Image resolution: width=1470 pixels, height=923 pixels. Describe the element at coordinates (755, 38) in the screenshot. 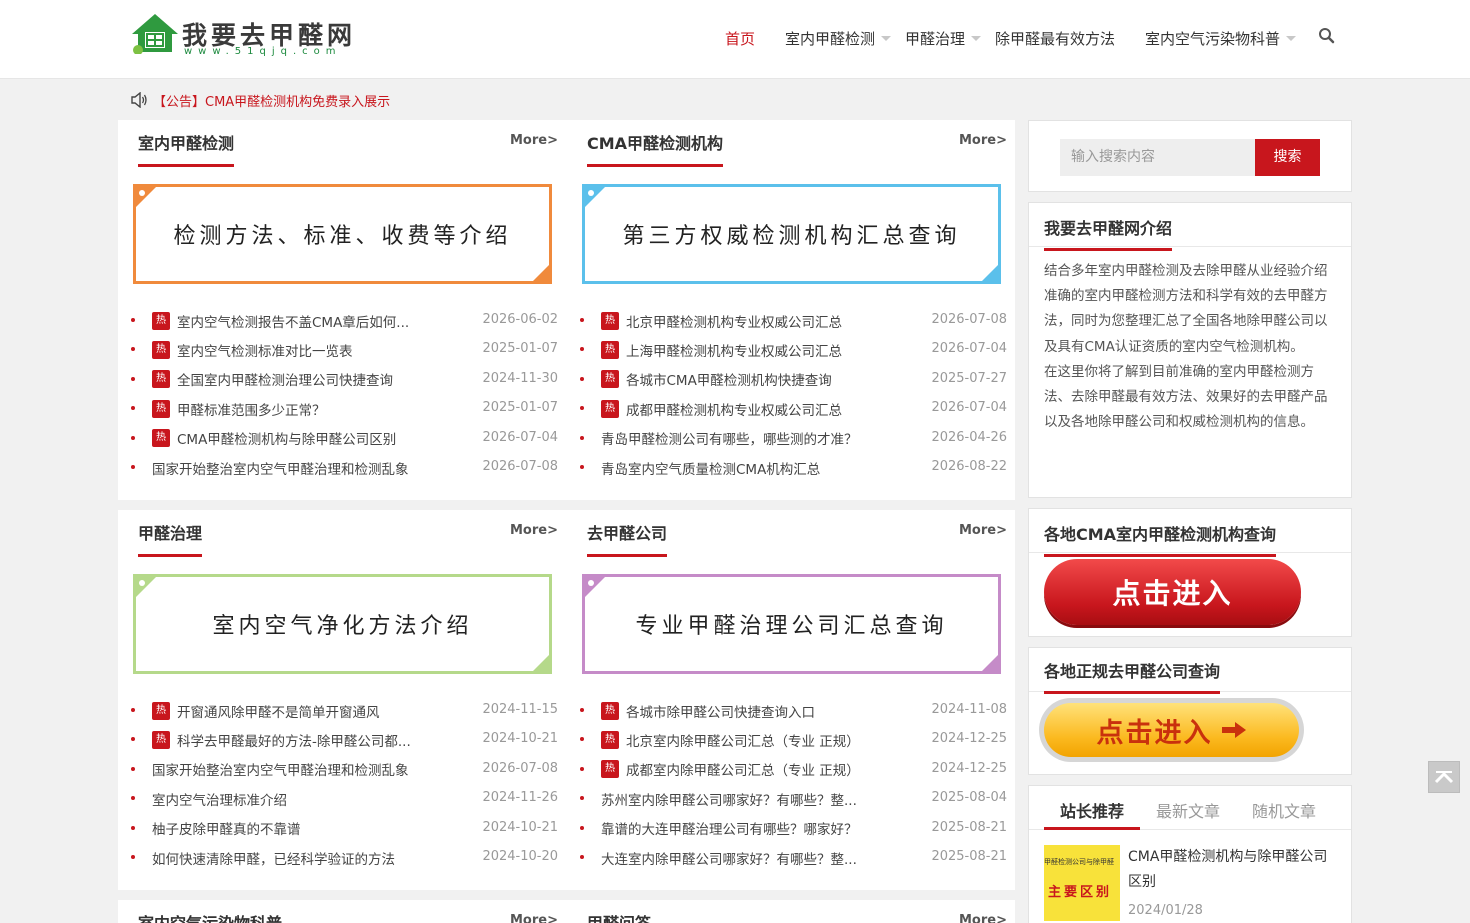

I see `nav-home: 首页` at that location.